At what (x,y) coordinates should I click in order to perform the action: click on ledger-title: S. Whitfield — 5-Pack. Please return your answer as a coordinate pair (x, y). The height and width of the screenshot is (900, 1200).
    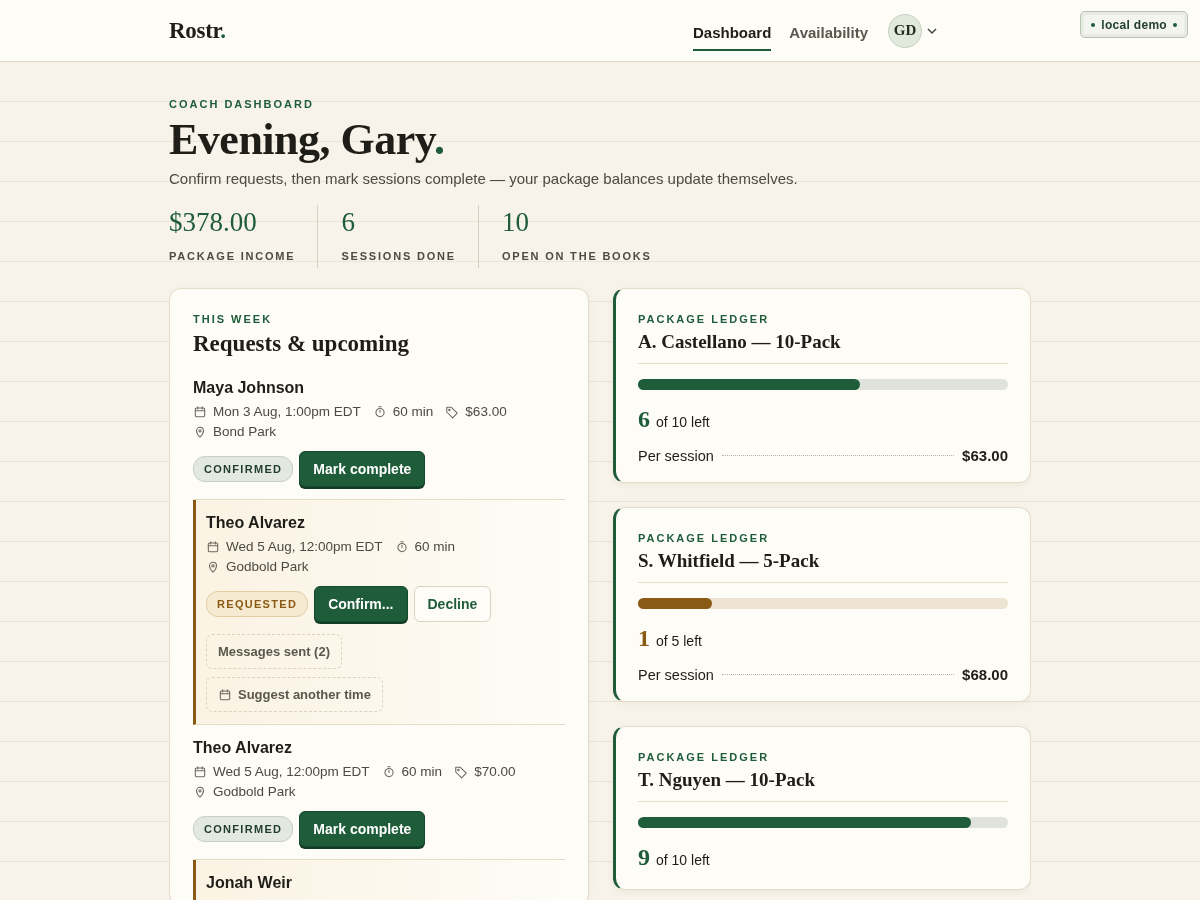
    Looking at the image, I should click on (823, 567).